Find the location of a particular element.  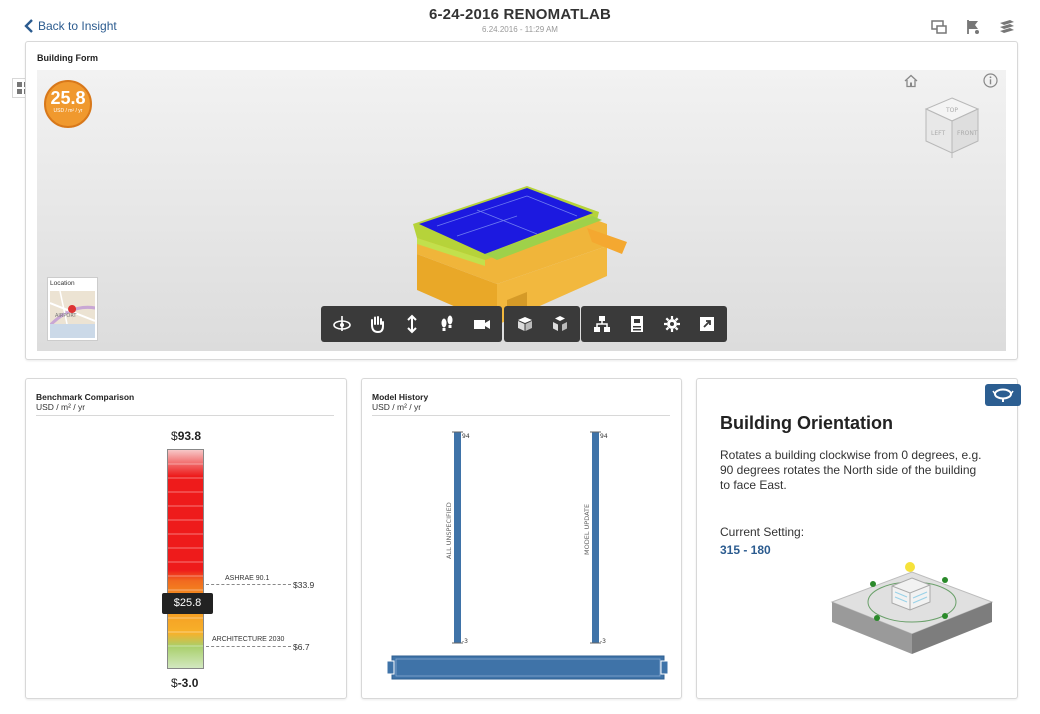

page-subtitle: 6.24.2016 - 11:29 AM is located at coordinates (520, 29).